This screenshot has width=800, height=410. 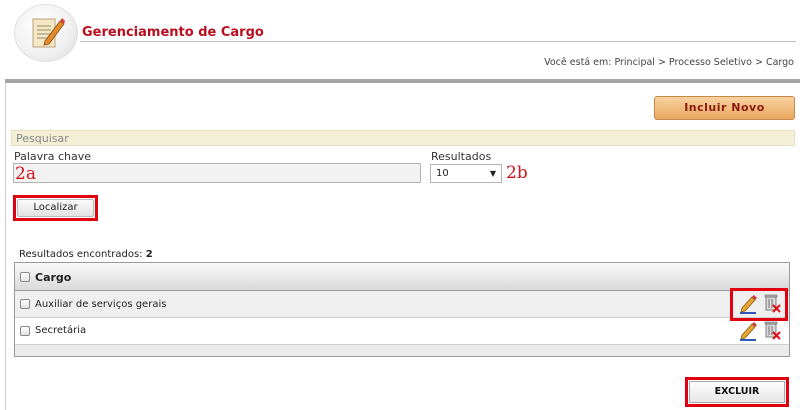 What do you see at coordinates (466, 173) in the screenshot?
I see `results-per-page-select: 10 ▼` at bounding box center [466, 173].